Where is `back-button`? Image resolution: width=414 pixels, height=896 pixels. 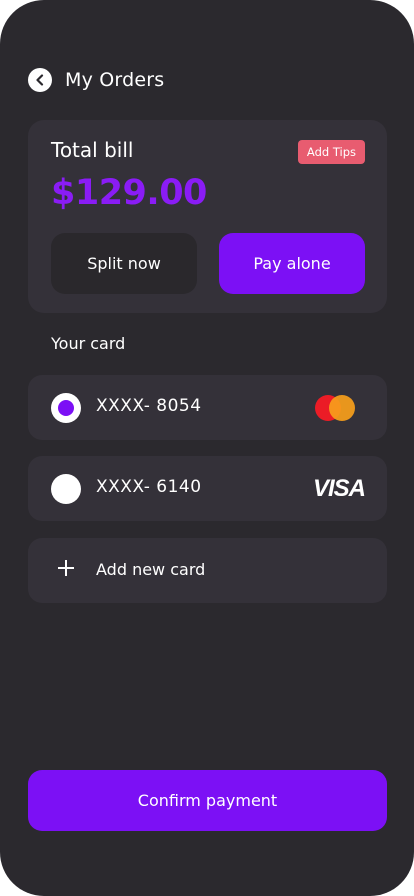
back-button is located at coordinates (40, 80).